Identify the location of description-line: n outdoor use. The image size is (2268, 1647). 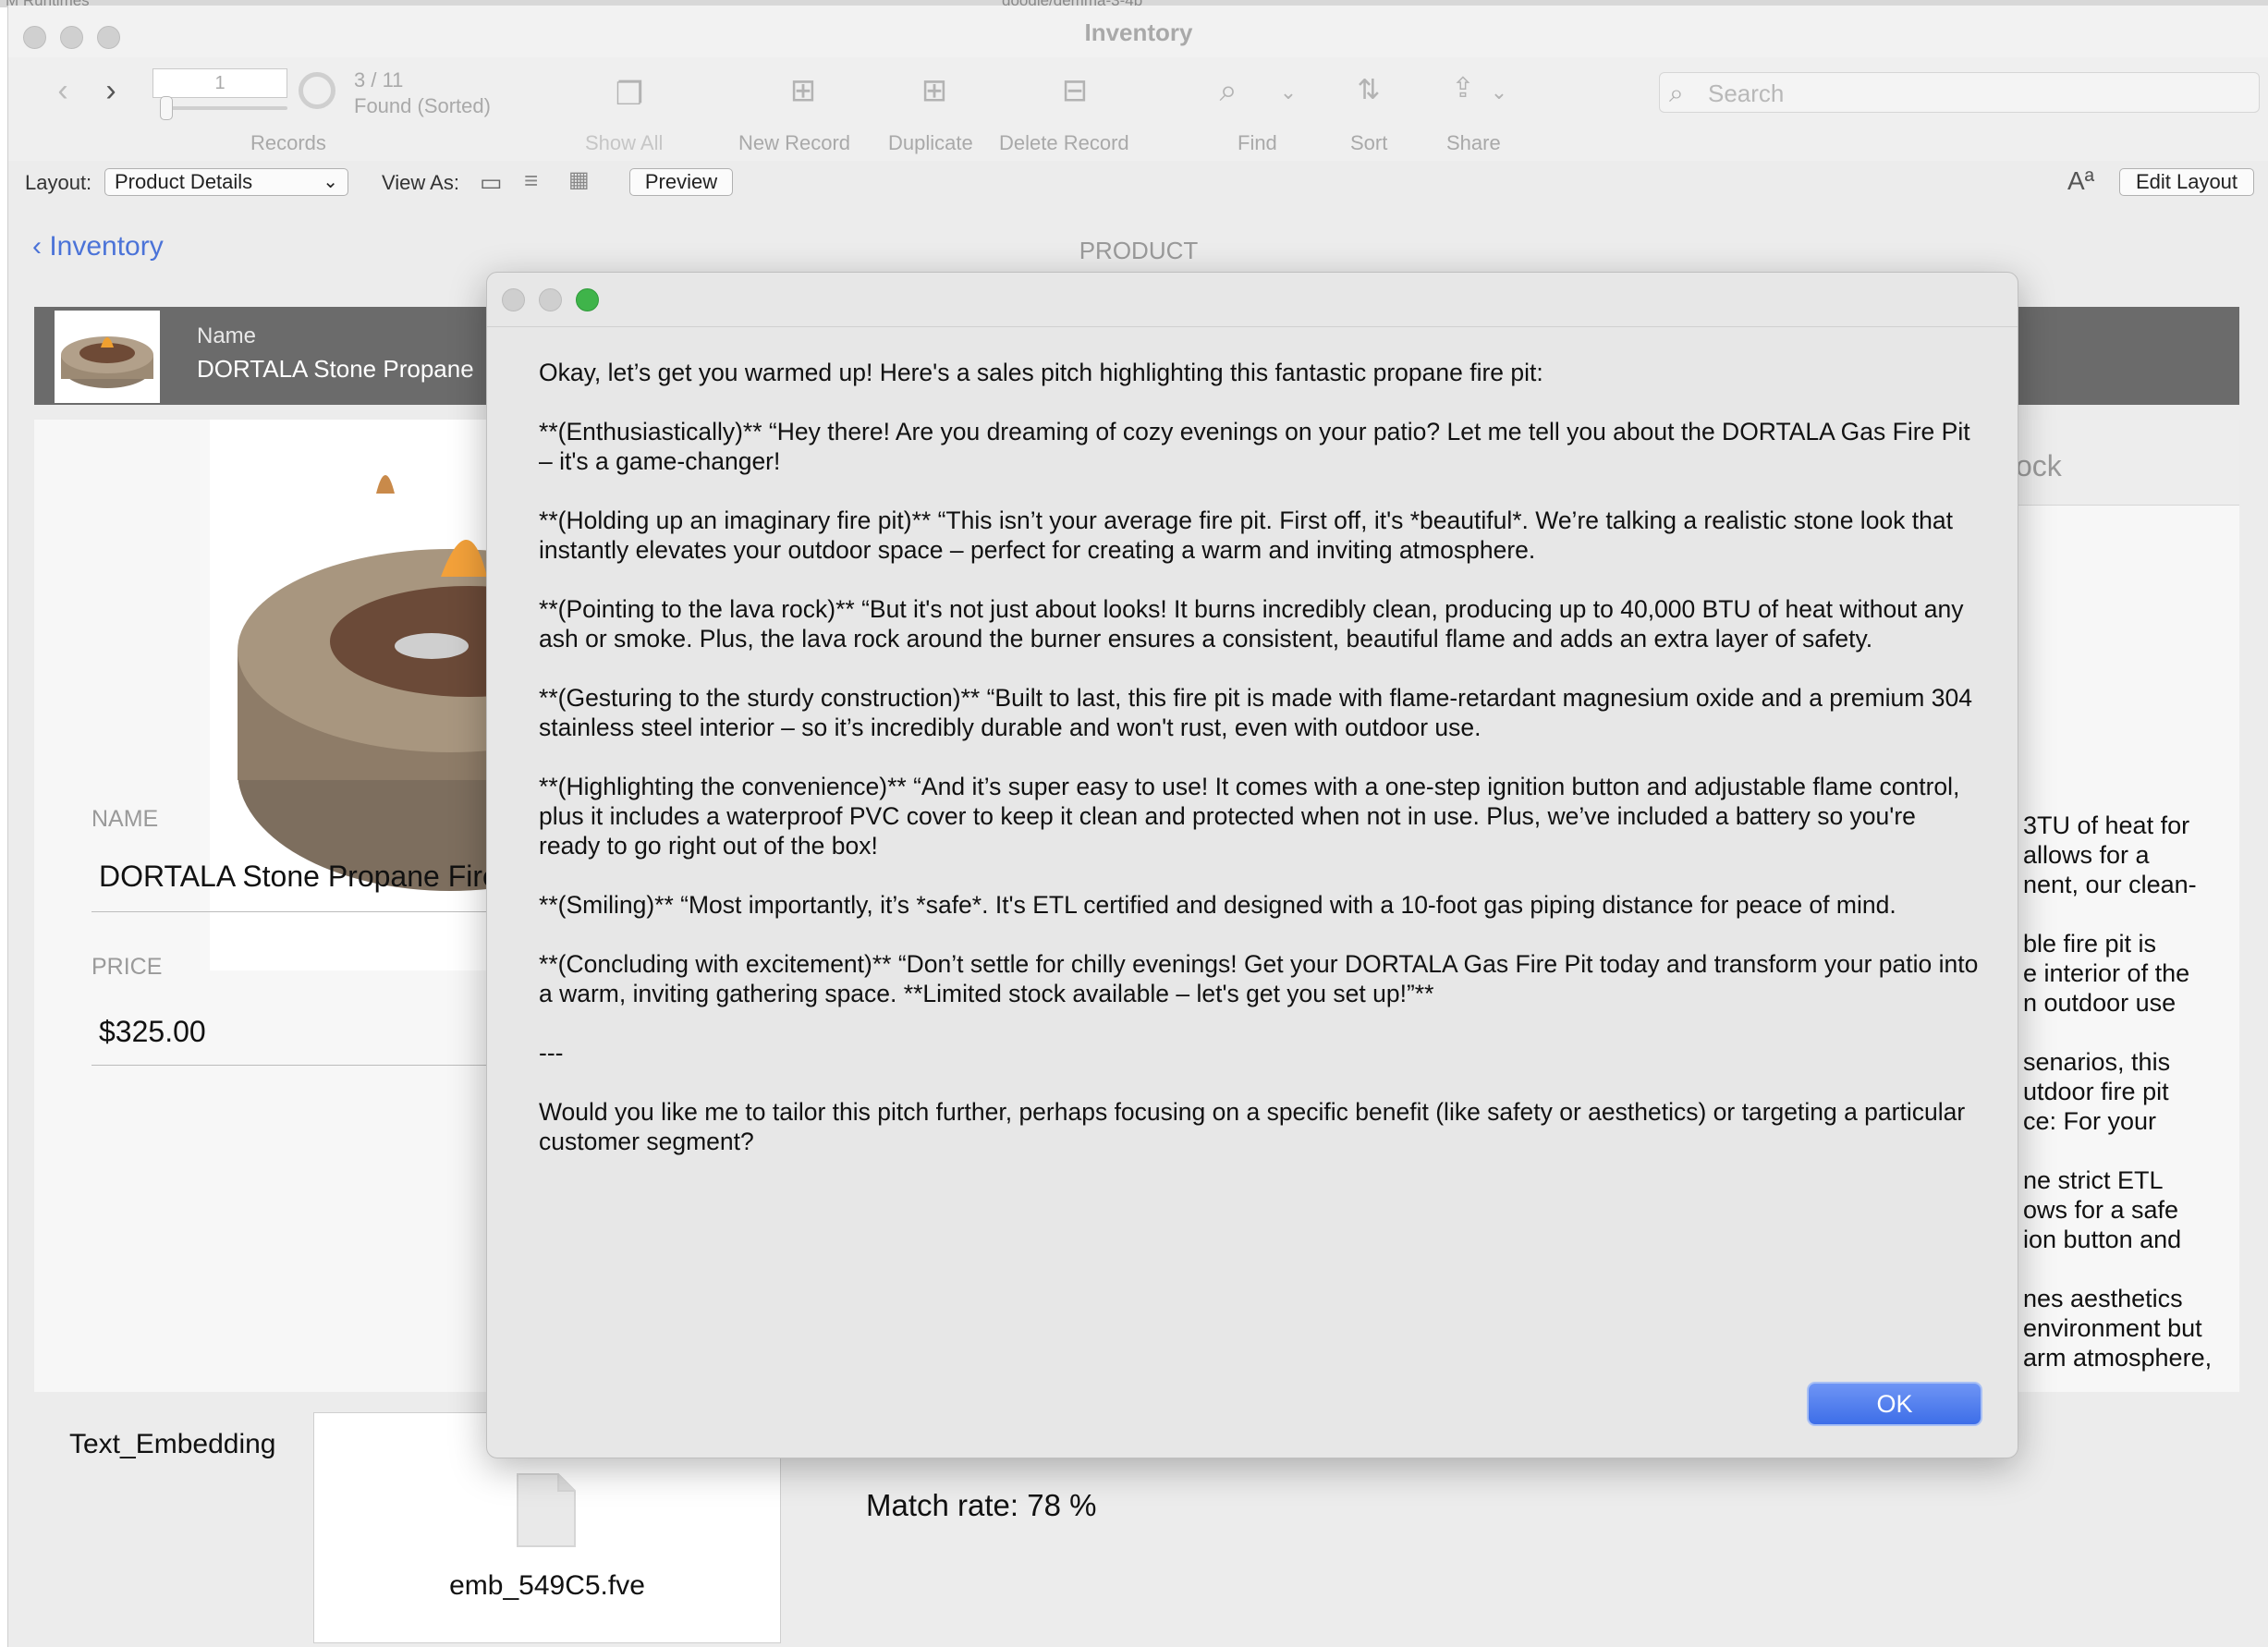
(2100, 1003).